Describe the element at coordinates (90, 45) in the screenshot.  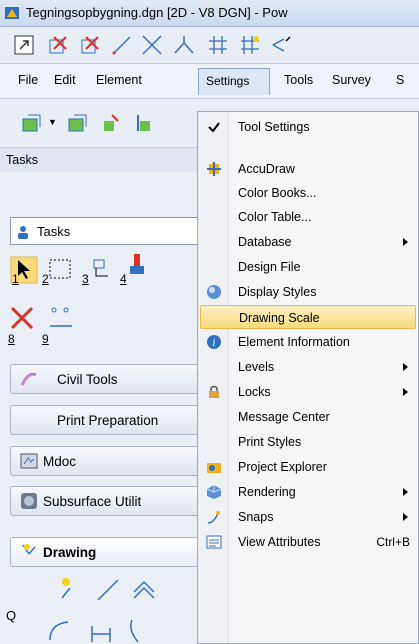
I see `delete-partial-icon` at that location.